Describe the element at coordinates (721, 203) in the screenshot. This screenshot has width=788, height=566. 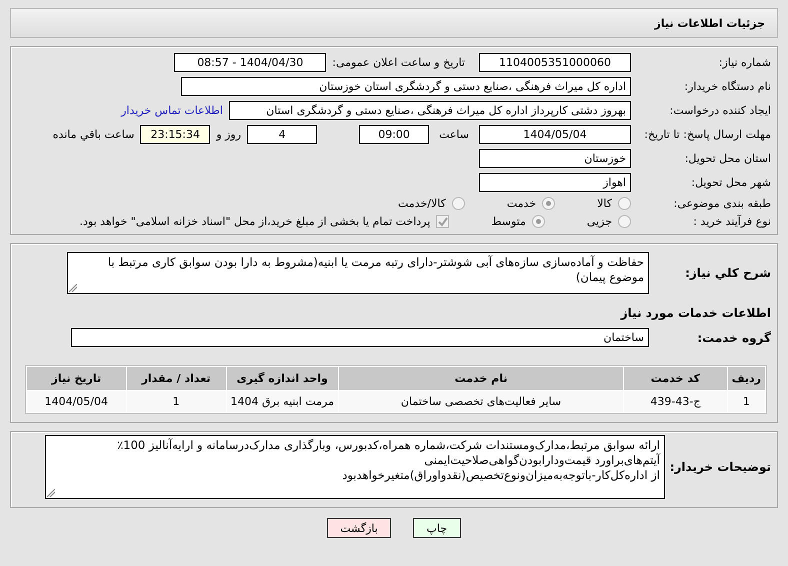
I see `field-label: طبقه بندی موضوعی:` at that location.